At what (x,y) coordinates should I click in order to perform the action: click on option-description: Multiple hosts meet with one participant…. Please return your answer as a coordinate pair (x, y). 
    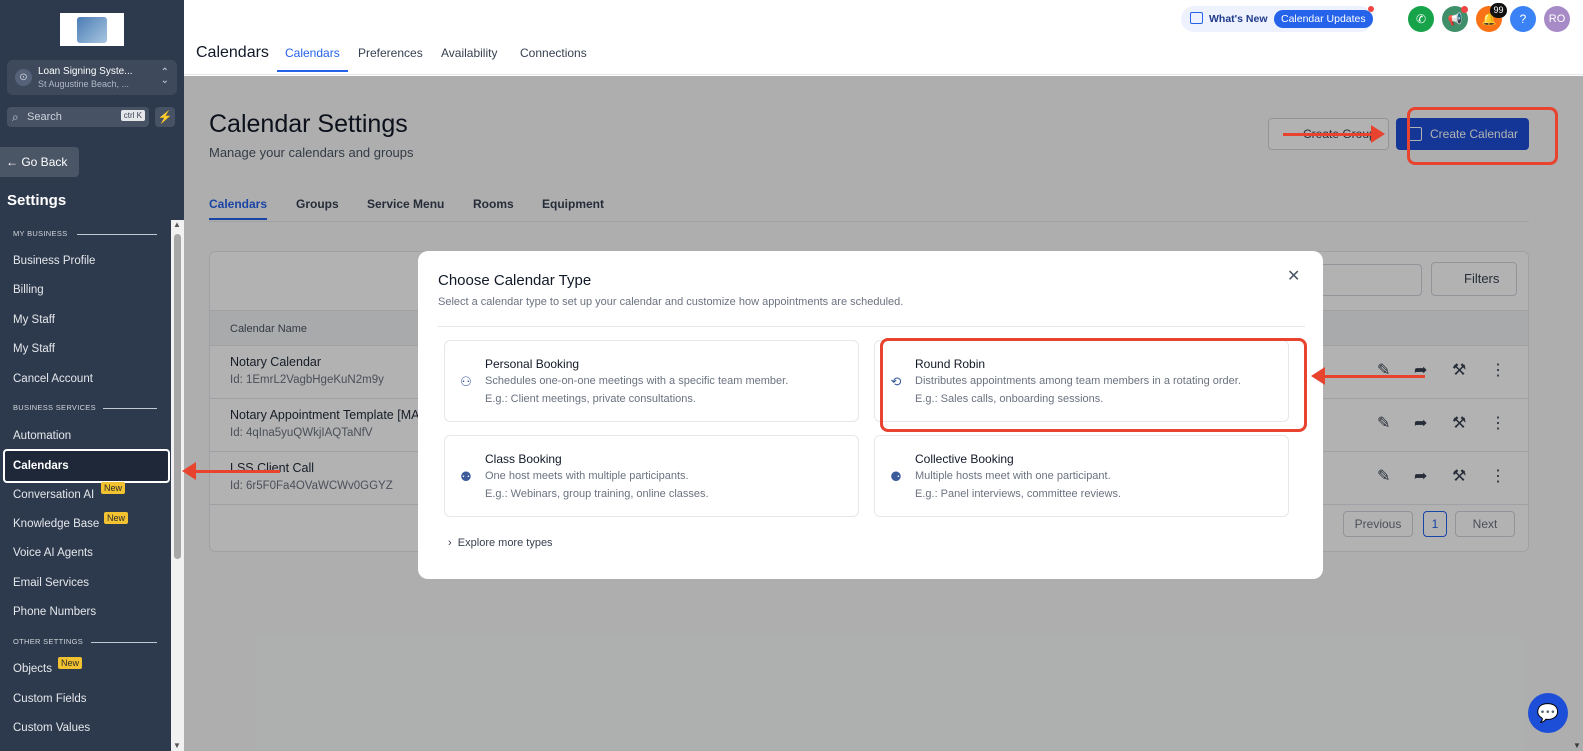
    Looking at the image, I should click on (1013, 476).